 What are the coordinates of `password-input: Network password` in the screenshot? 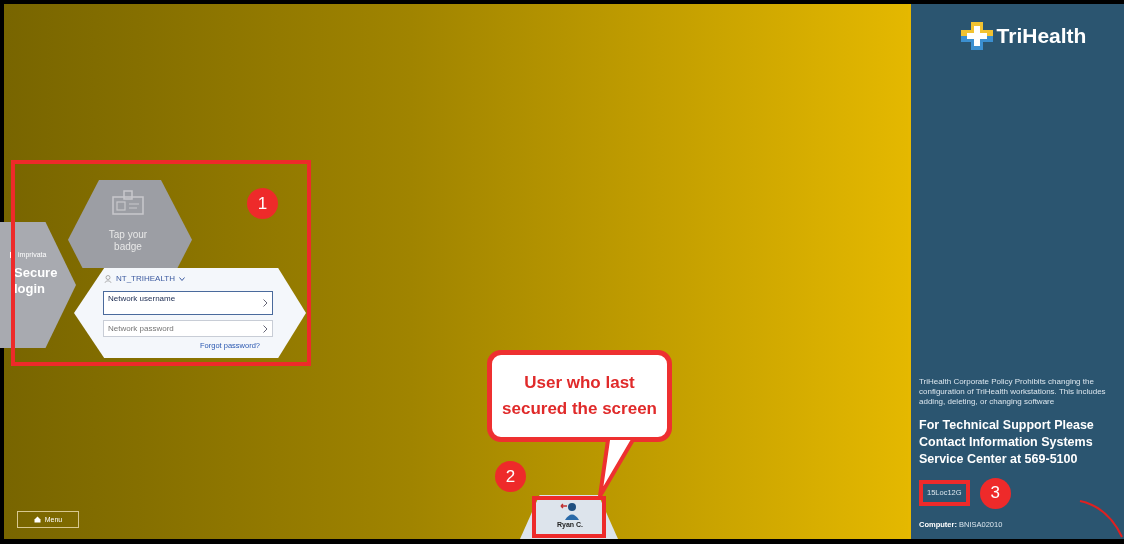 It's located at (168, 328).